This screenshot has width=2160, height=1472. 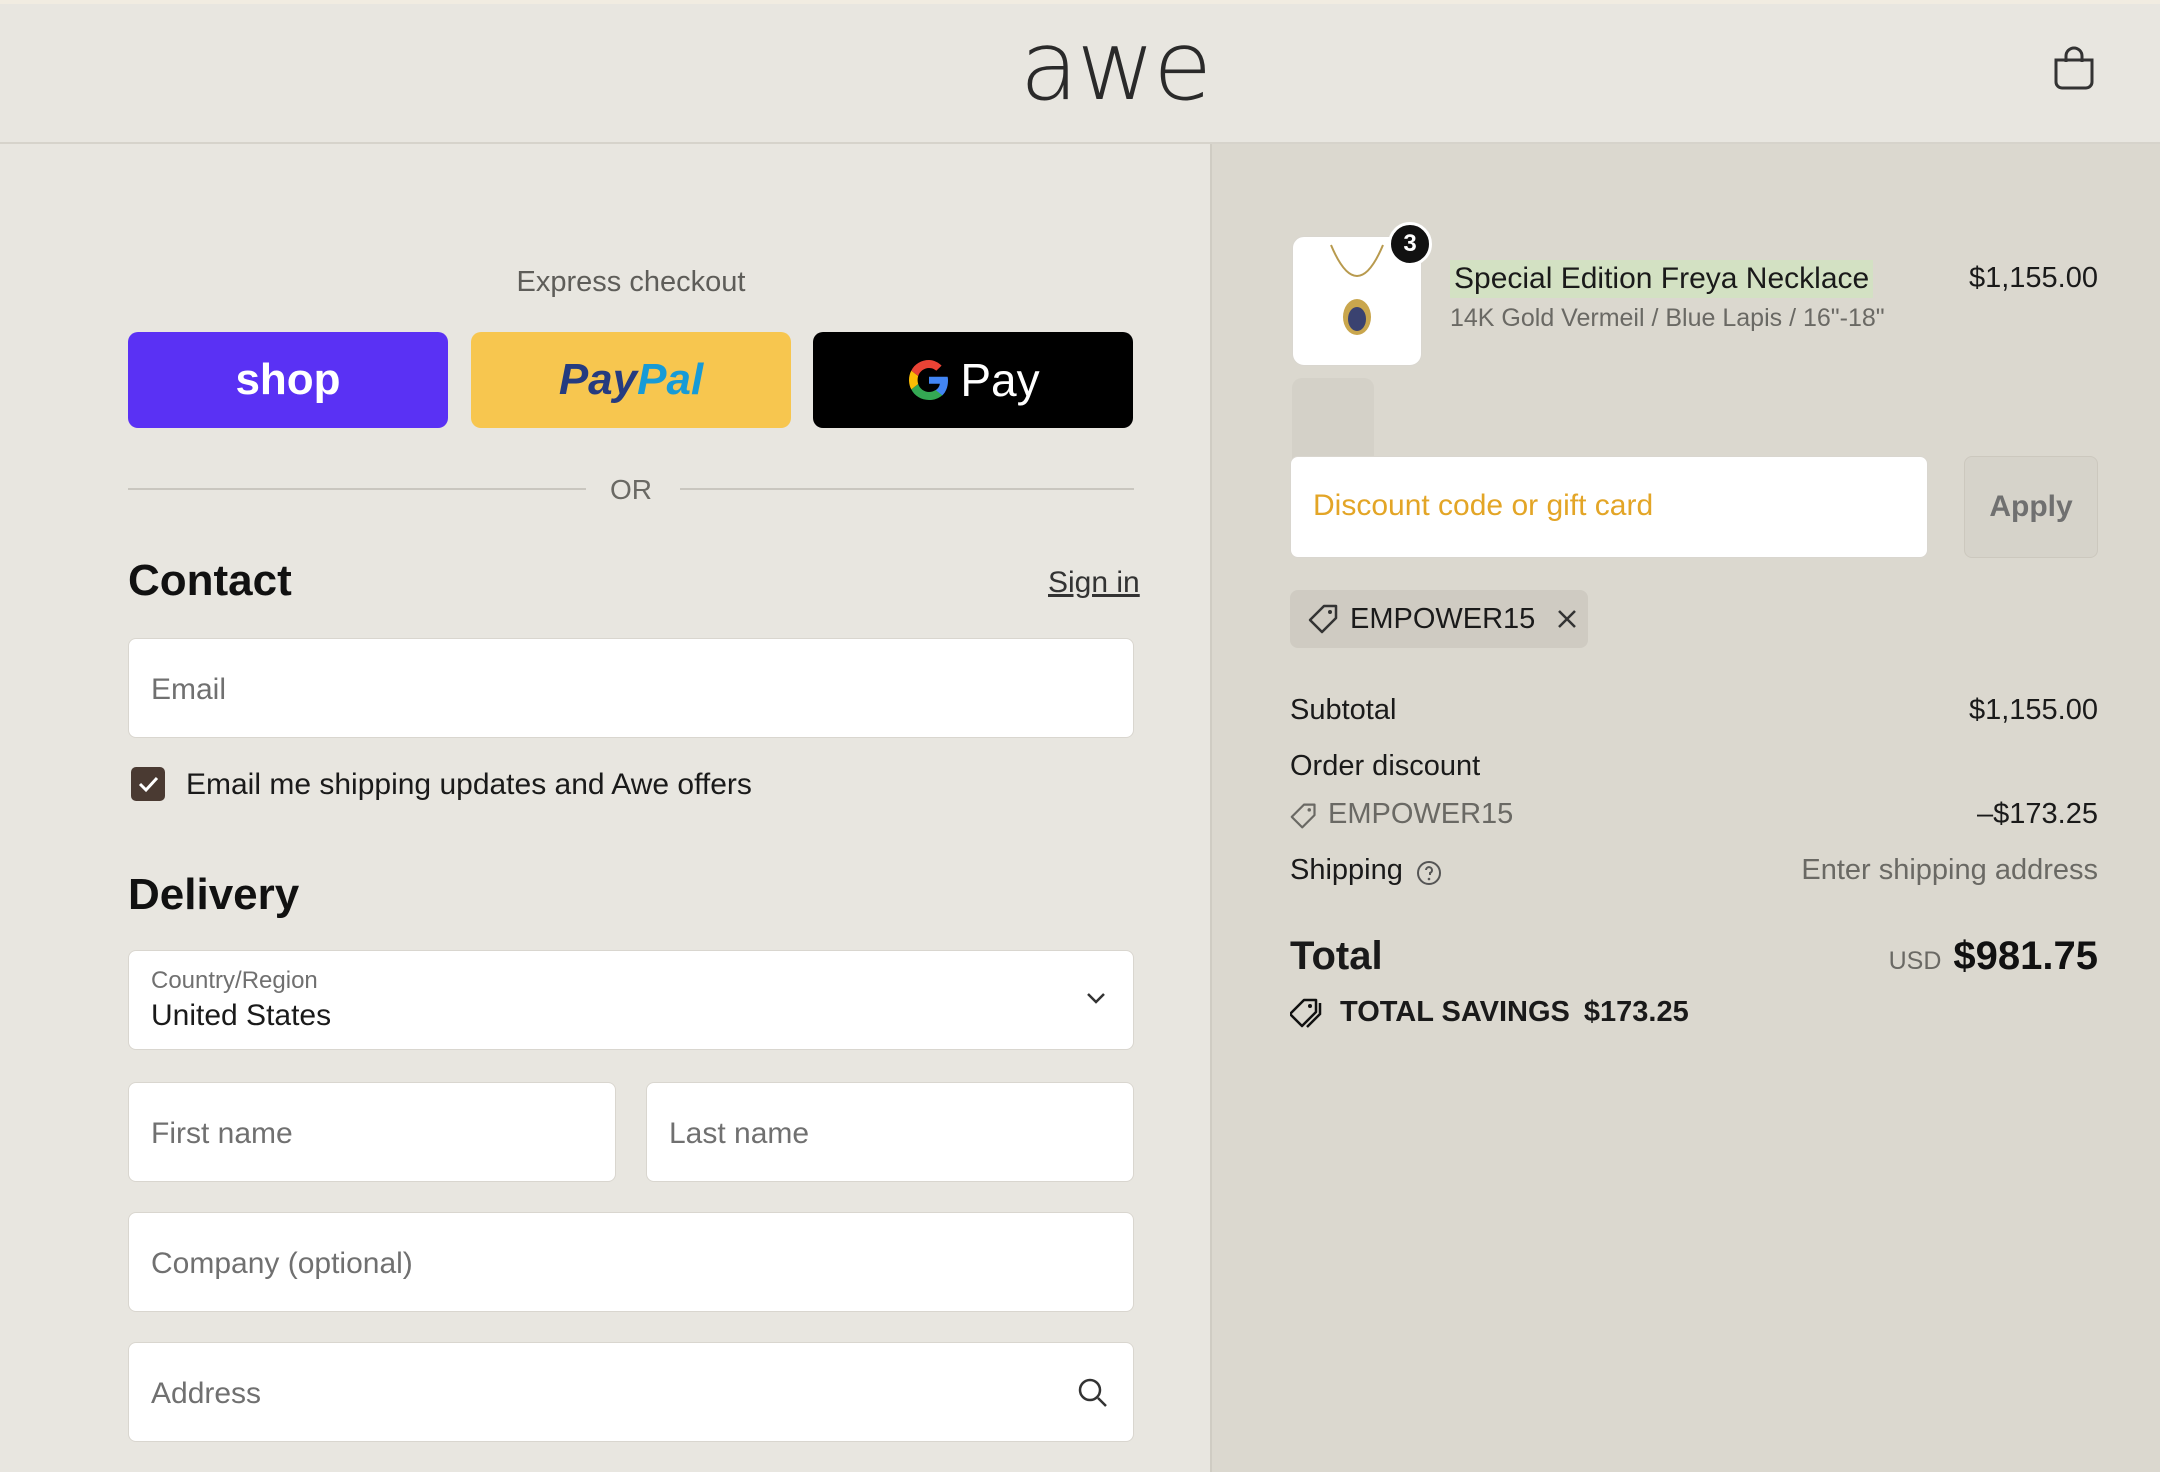 What do you see at coordinates (234, 980) in the screenshot?
I see `country-label: Country/Region` at bounding box center [234, 980].